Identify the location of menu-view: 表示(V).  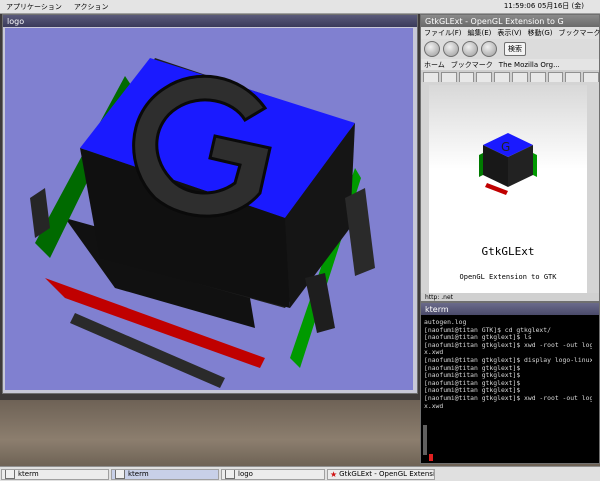
(509, 33).